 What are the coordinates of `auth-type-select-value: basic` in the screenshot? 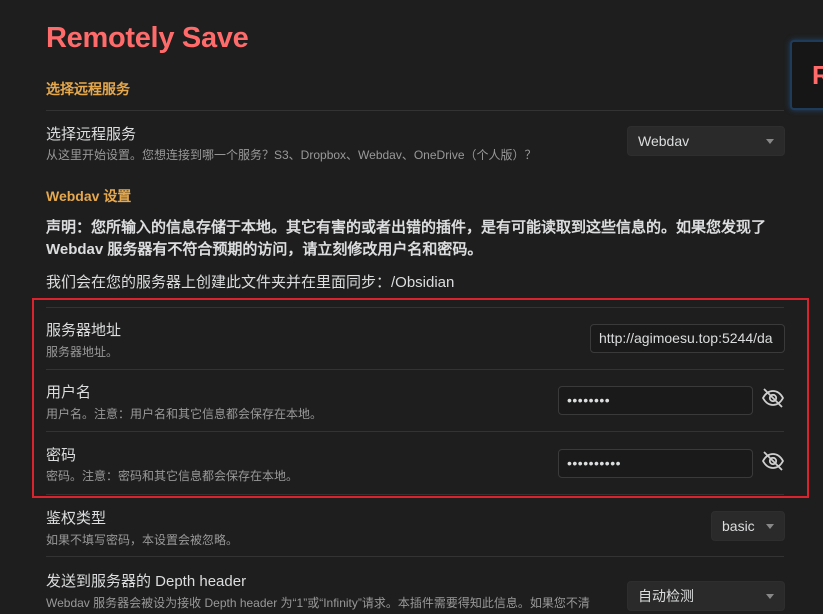 It's located at (738, 526).